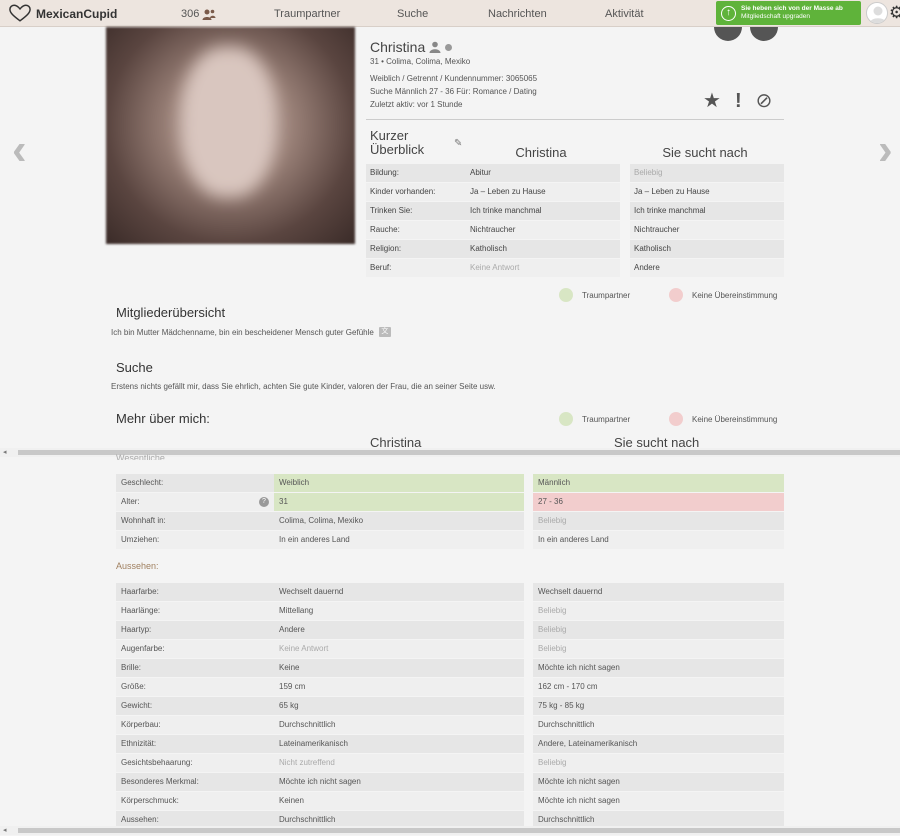  Describe the element at coordinates (195, 630) in the screenshot. I see `detail-cell: Haartyp:` at that location.